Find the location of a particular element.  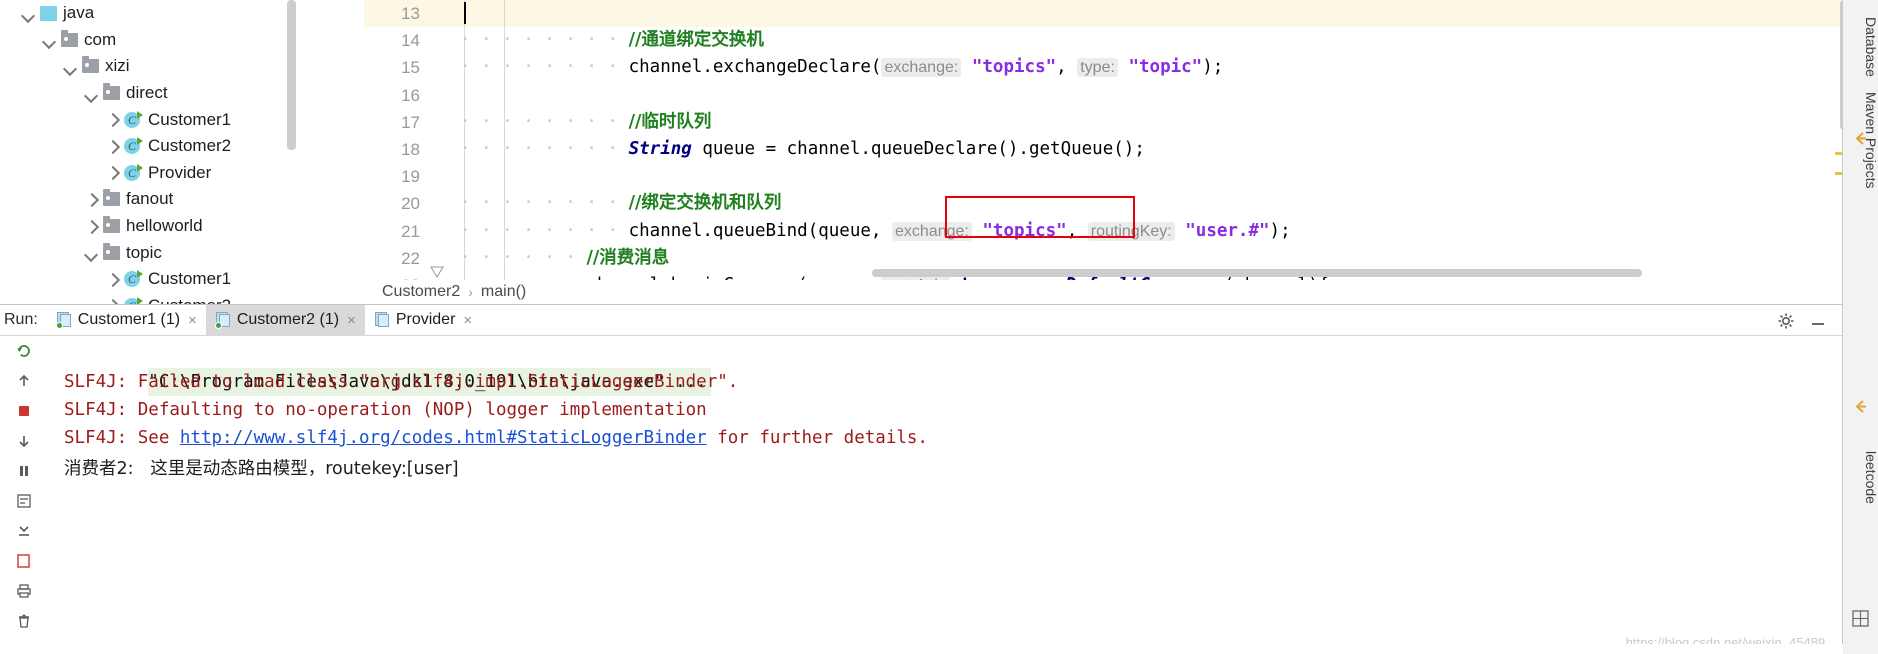

code-token-plain: channel.exchangeDeclare( is located at coordinates (755, 67).